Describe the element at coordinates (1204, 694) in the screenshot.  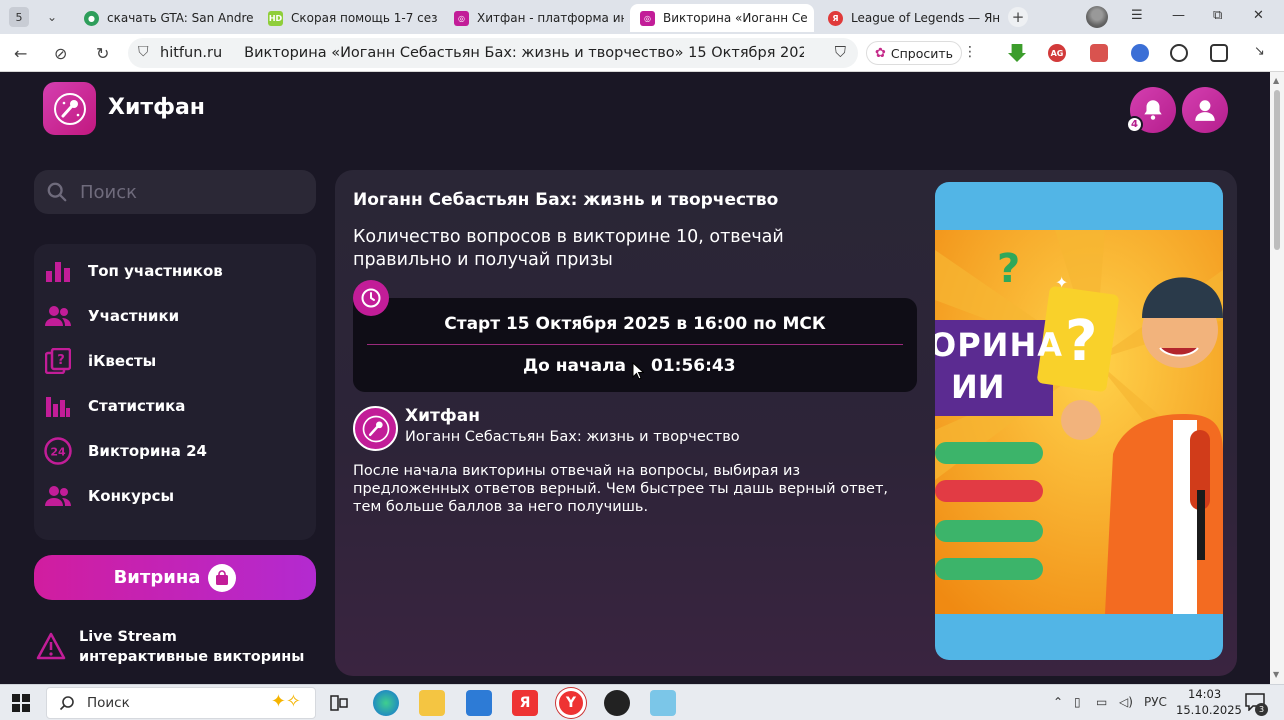
I see `clock-time: 14:03` at that location.